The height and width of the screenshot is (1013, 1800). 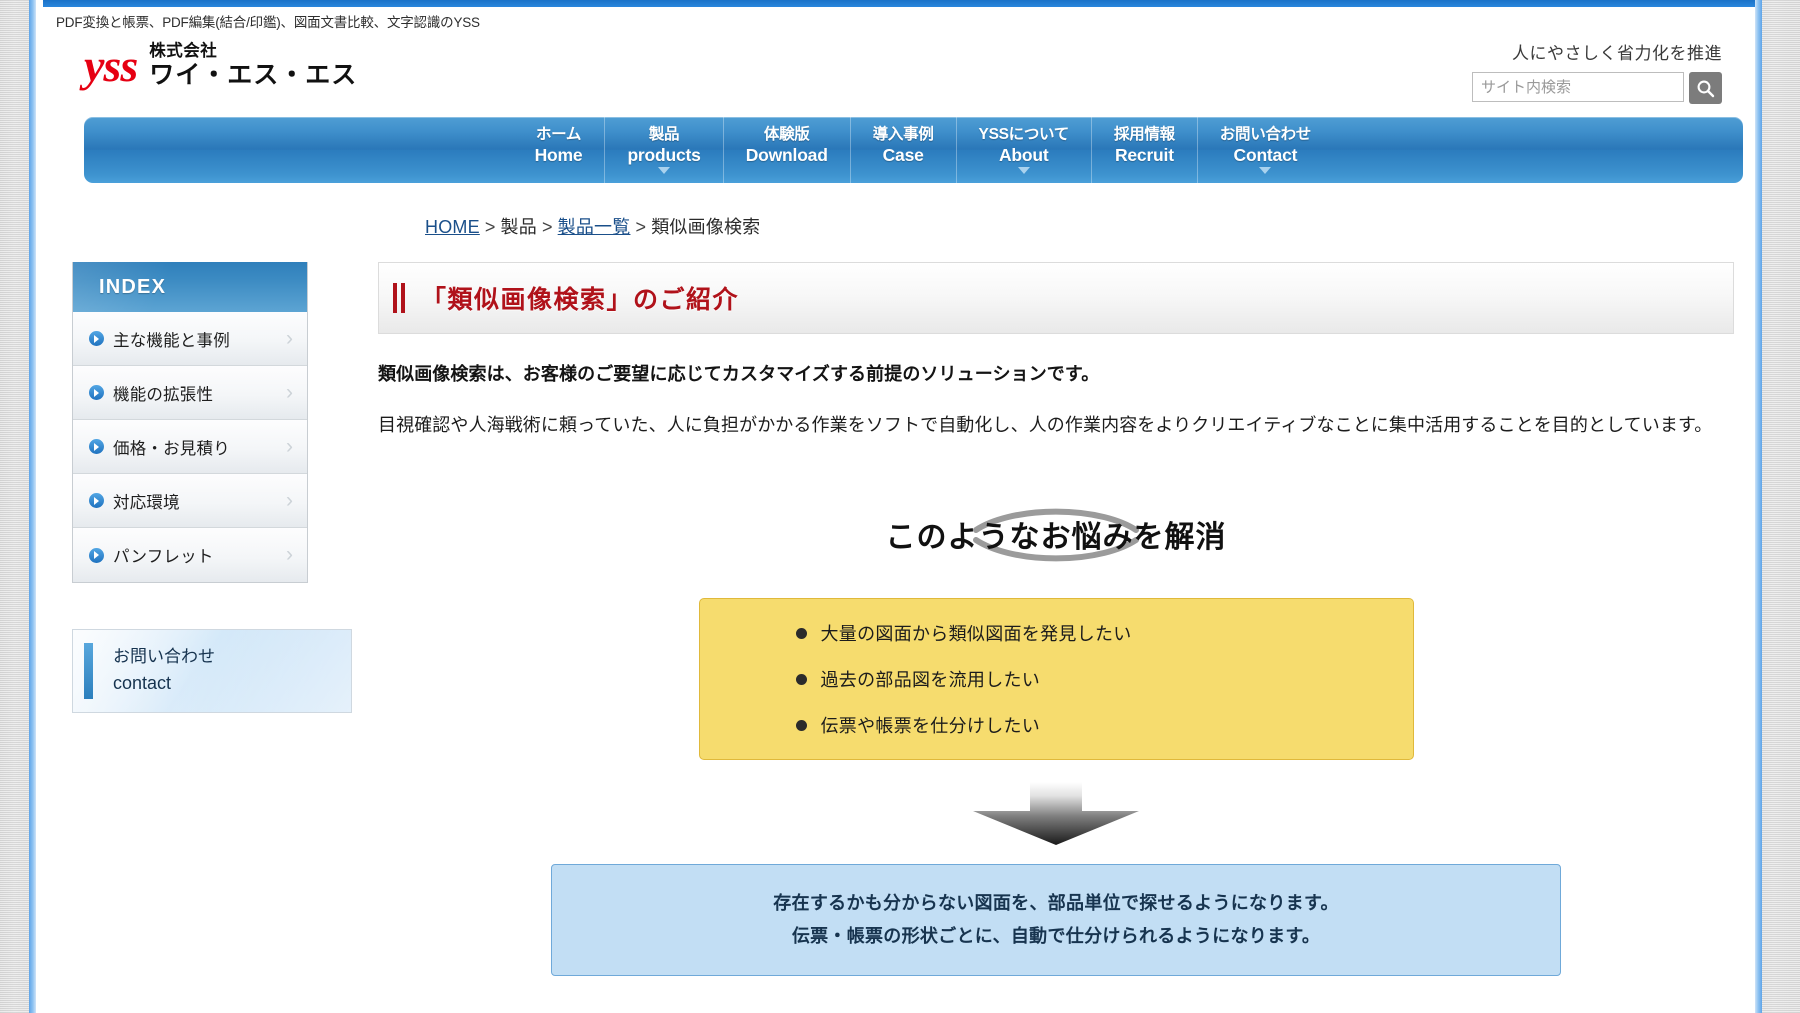 What do you see at coordinates (32, 506) in the screenshot?
I see `left-gutter-edge` at bounding box center [32, 506].